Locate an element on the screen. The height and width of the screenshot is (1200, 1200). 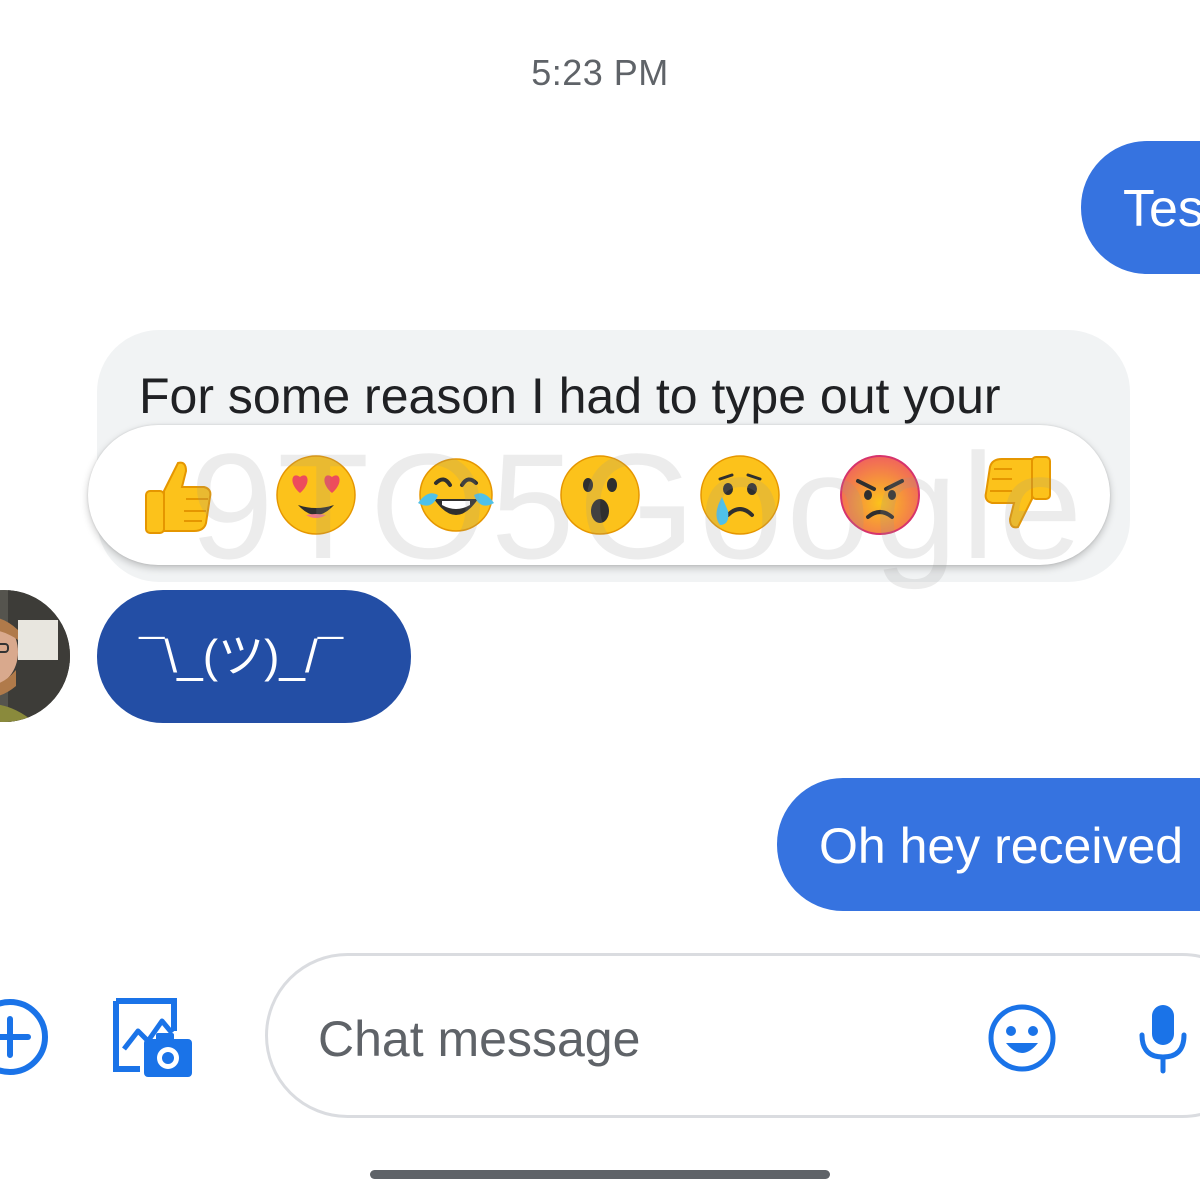
tears-of-joy-reaction-icon is located at coordinates (456, 495).